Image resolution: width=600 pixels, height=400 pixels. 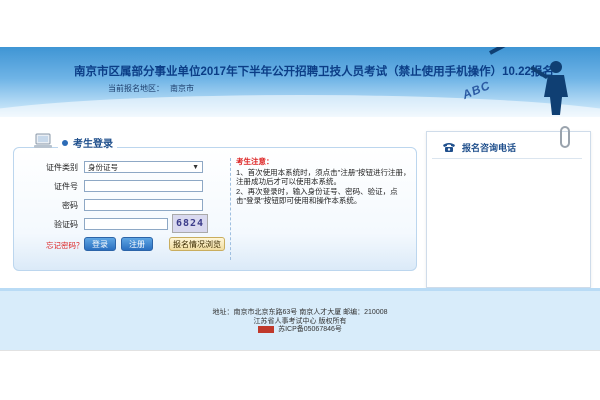 What do you see at coordinates (143, 186) in the screenshot?
I see `id-number-input` at bounding box center [143, 186].